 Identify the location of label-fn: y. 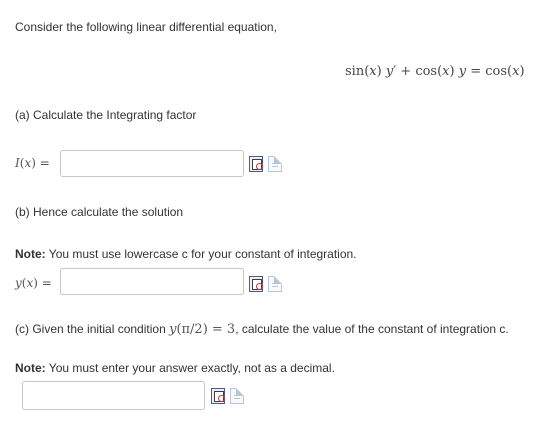
(18, 283).